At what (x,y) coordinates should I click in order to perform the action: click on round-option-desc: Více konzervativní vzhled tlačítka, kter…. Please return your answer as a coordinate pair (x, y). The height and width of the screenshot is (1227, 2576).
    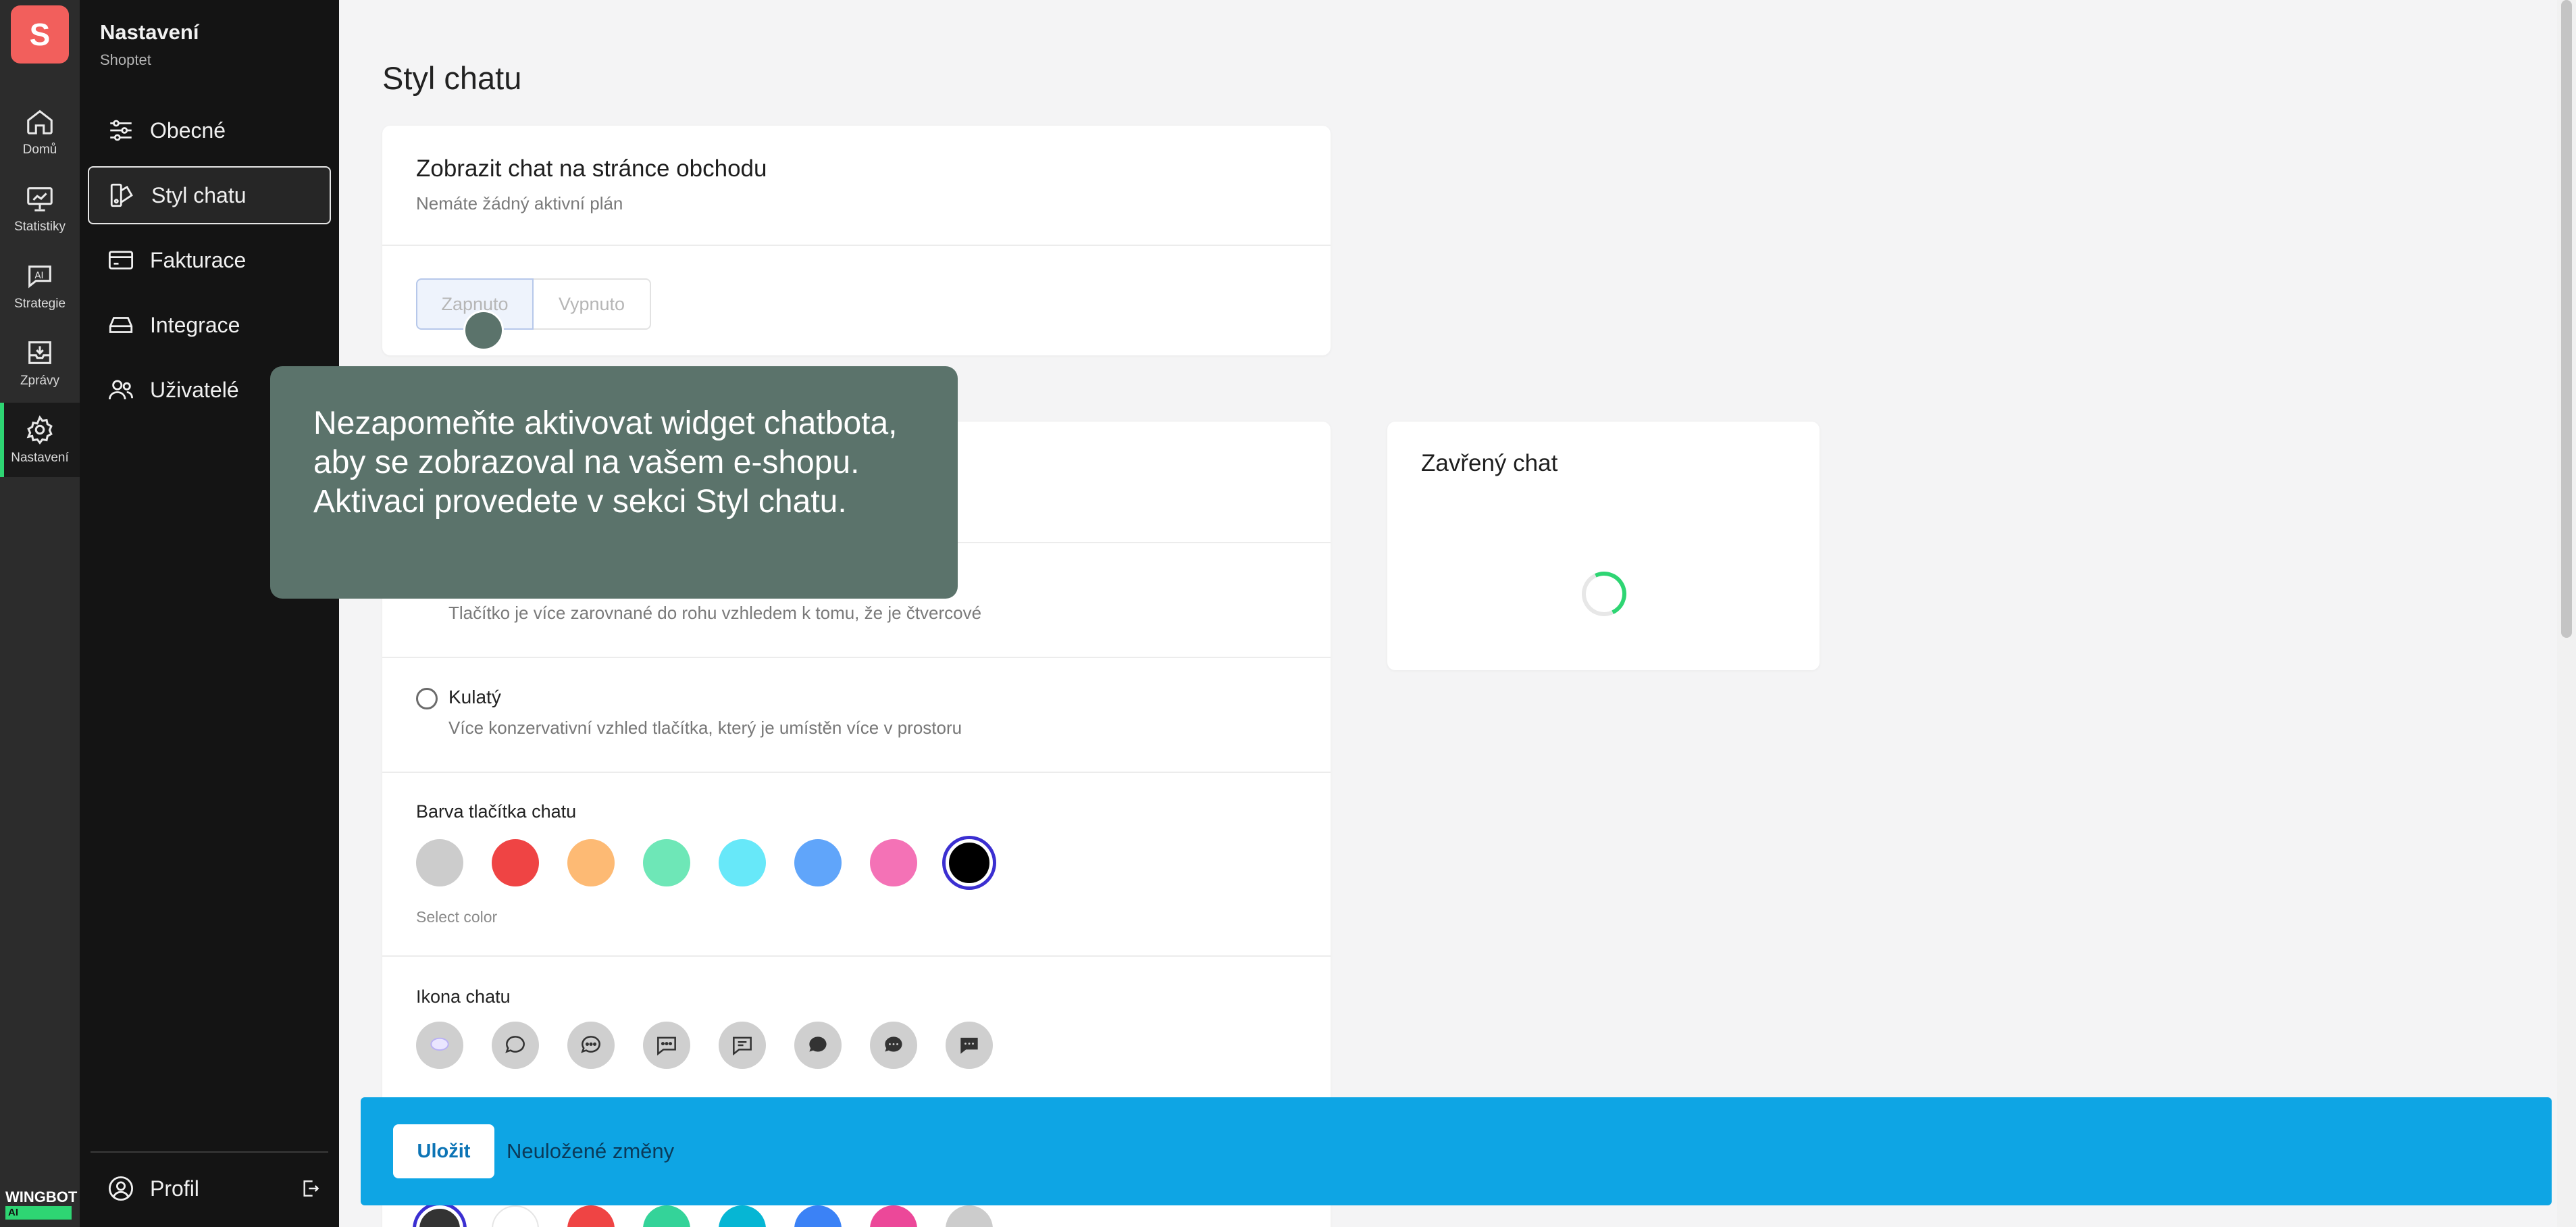
    Looking at the image, I should click on (705, 728).